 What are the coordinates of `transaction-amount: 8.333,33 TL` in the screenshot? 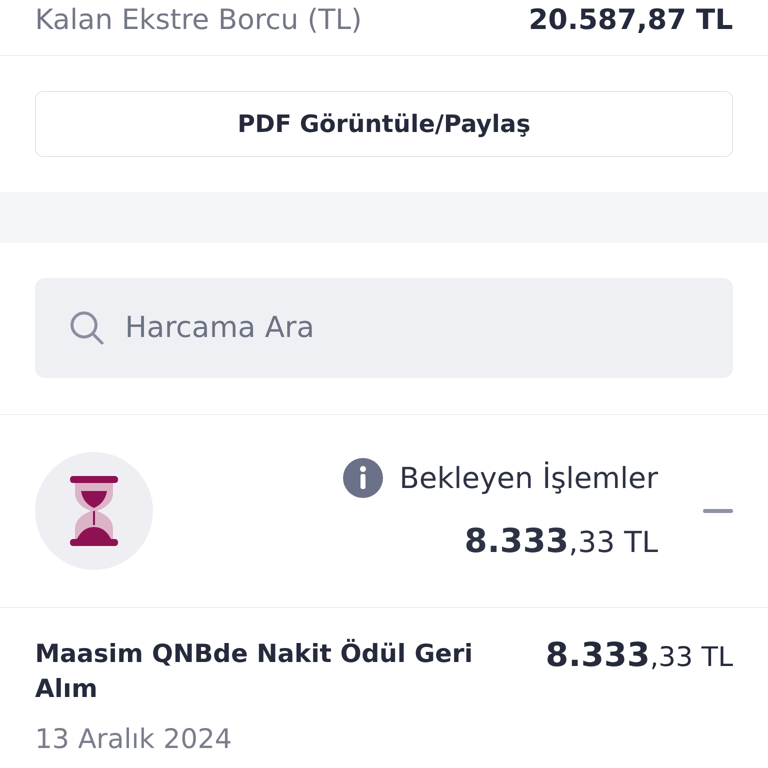 It's located at (639, 655).